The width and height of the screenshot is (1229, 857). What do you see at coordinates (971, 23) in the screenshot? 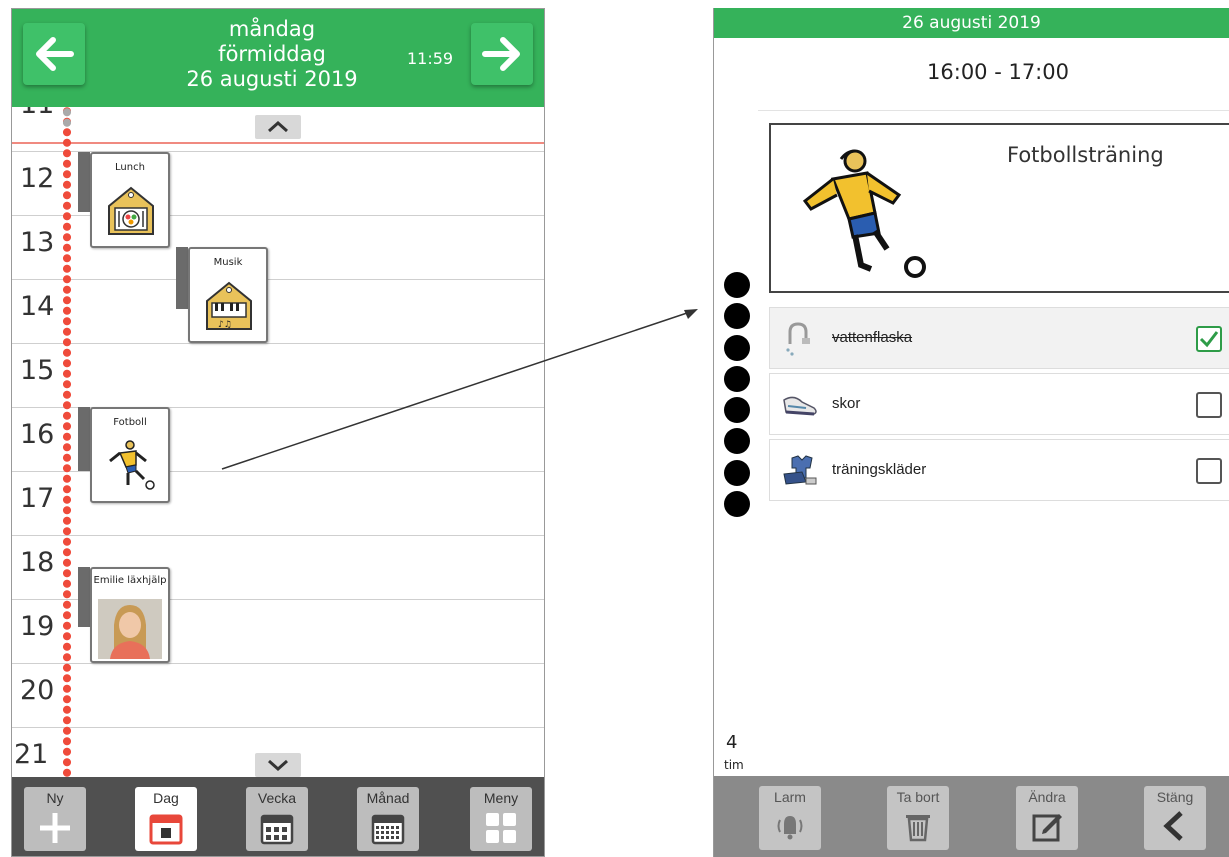
I see `detail-header-date: 26 augusti 2019` at bounding box center [971, 23].